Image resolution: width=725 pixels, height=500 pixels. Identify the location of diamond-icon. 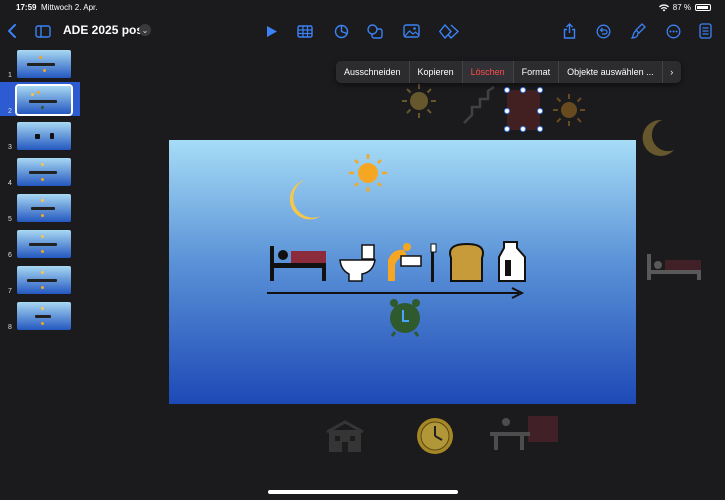
(449, 31).